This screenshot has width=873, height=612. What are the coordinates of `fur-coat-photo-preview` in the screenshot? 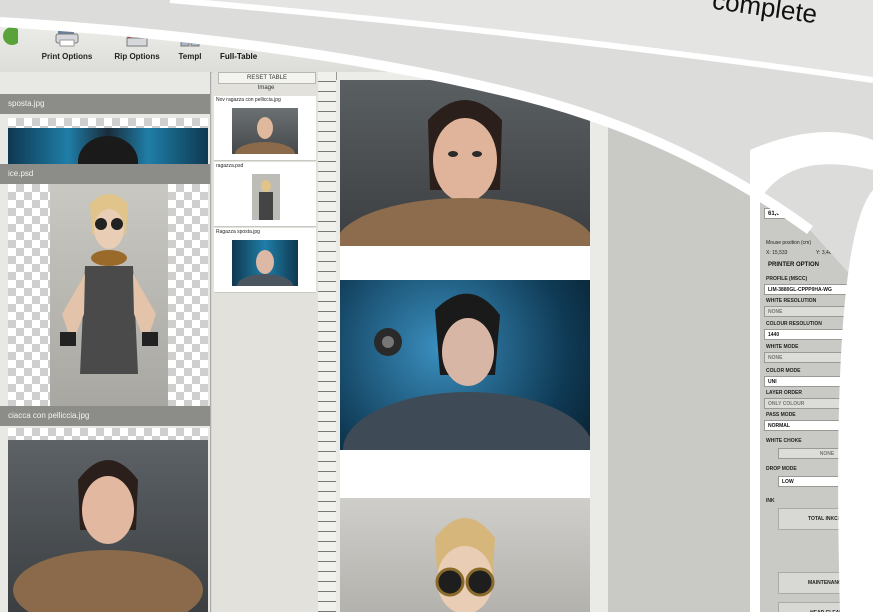 It's located at (108, 526).